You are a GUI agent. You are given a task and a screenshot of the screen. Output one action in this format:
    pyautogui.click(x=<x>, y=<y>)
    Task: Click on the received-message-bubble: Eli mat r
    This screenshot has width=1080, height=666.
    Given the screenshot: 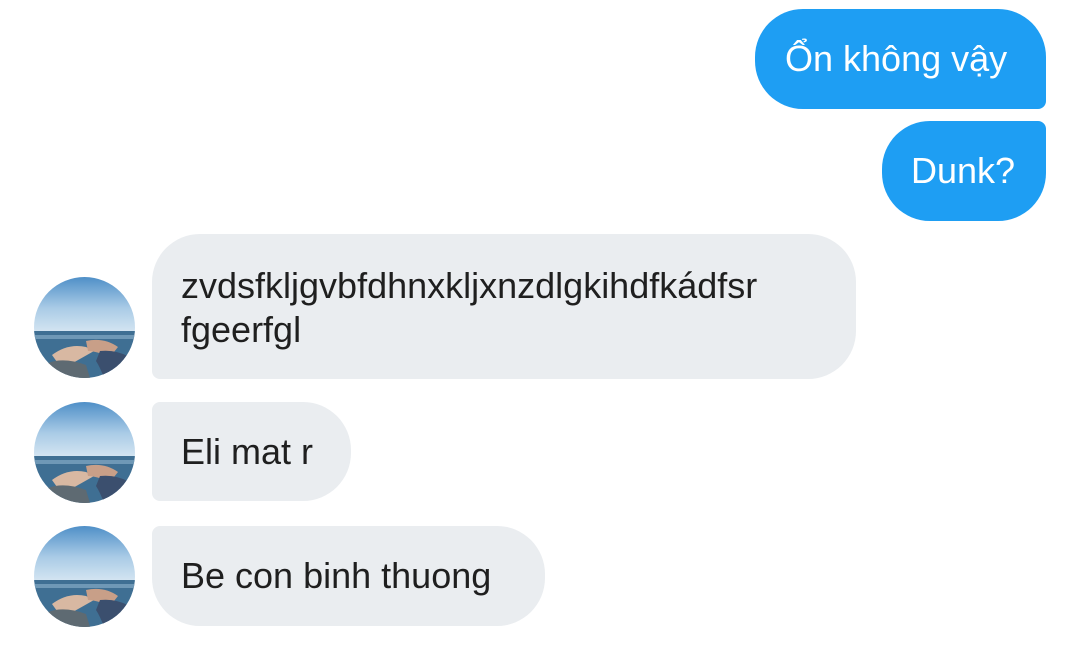 What is the action you would take?
    pyautogui.click(x=251, y=451)
    